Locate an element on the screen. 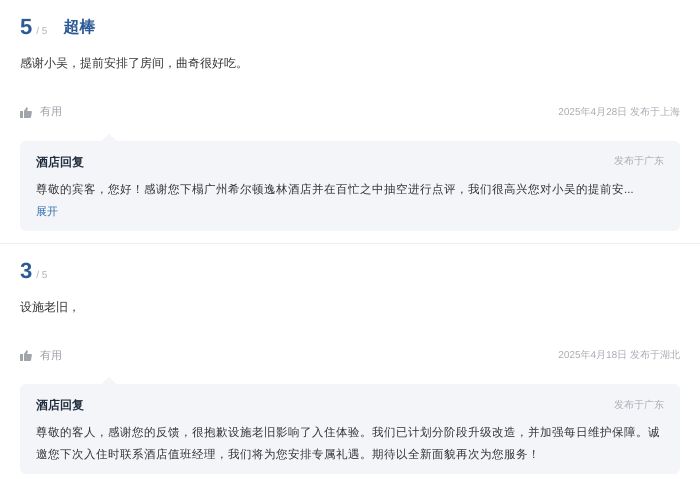  review-meta: 2025年4月28日 发布于上海 is located at coordinates (619, 113).